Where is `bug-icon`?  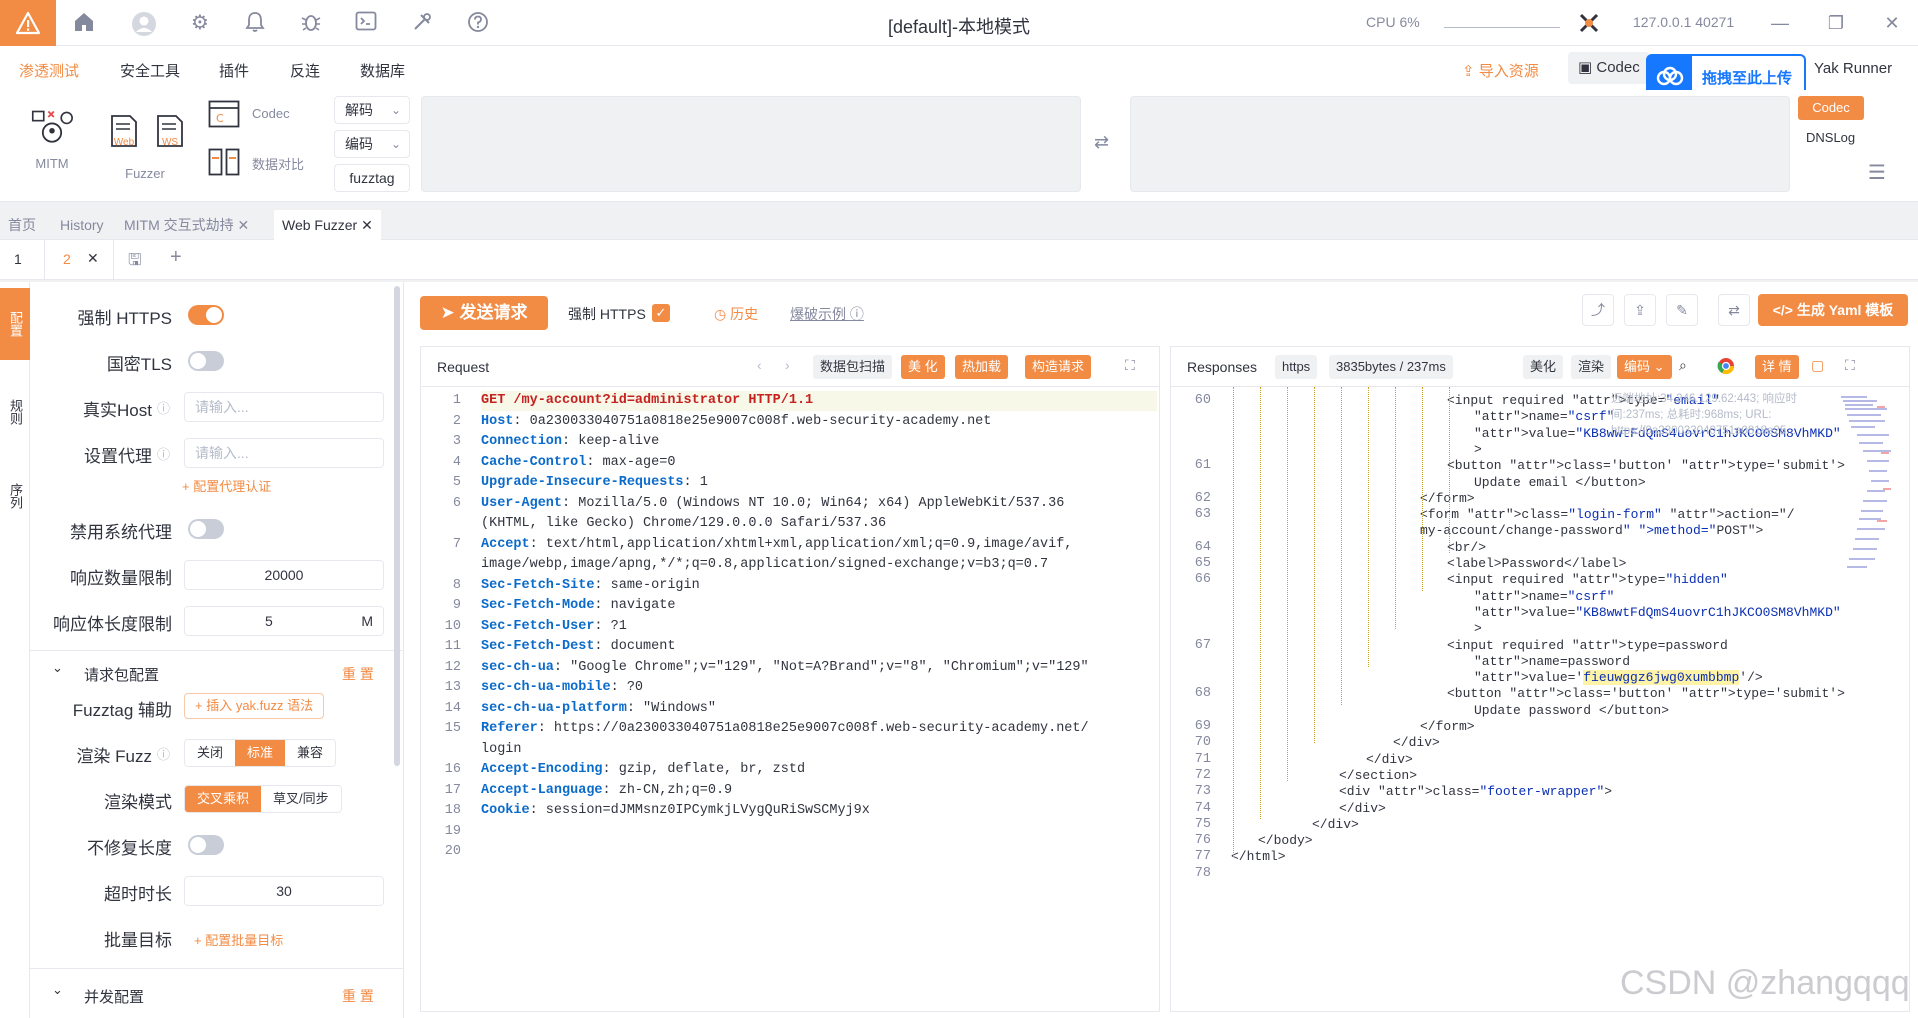
bug-icon is located at coordinates (311, 23).